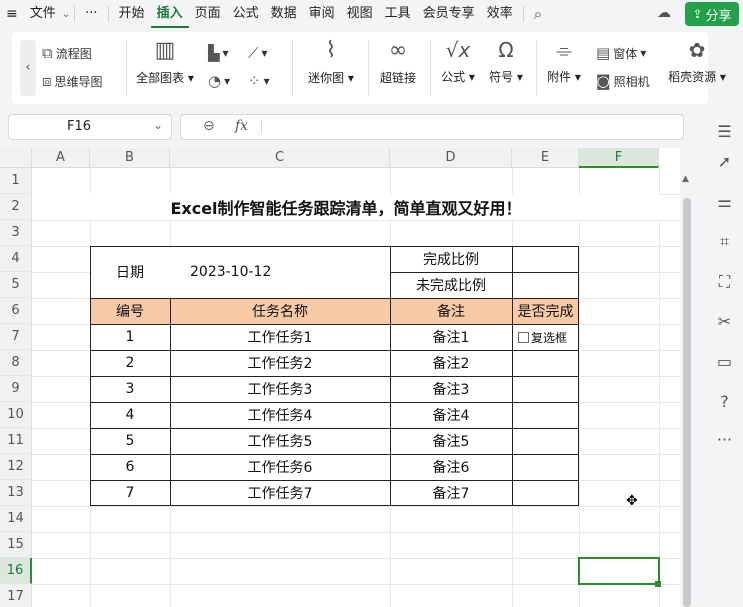  What do you see at coordinates (16, 595) in the screenshot?
I see `row-header: 17` at bounding box center [16, 595].